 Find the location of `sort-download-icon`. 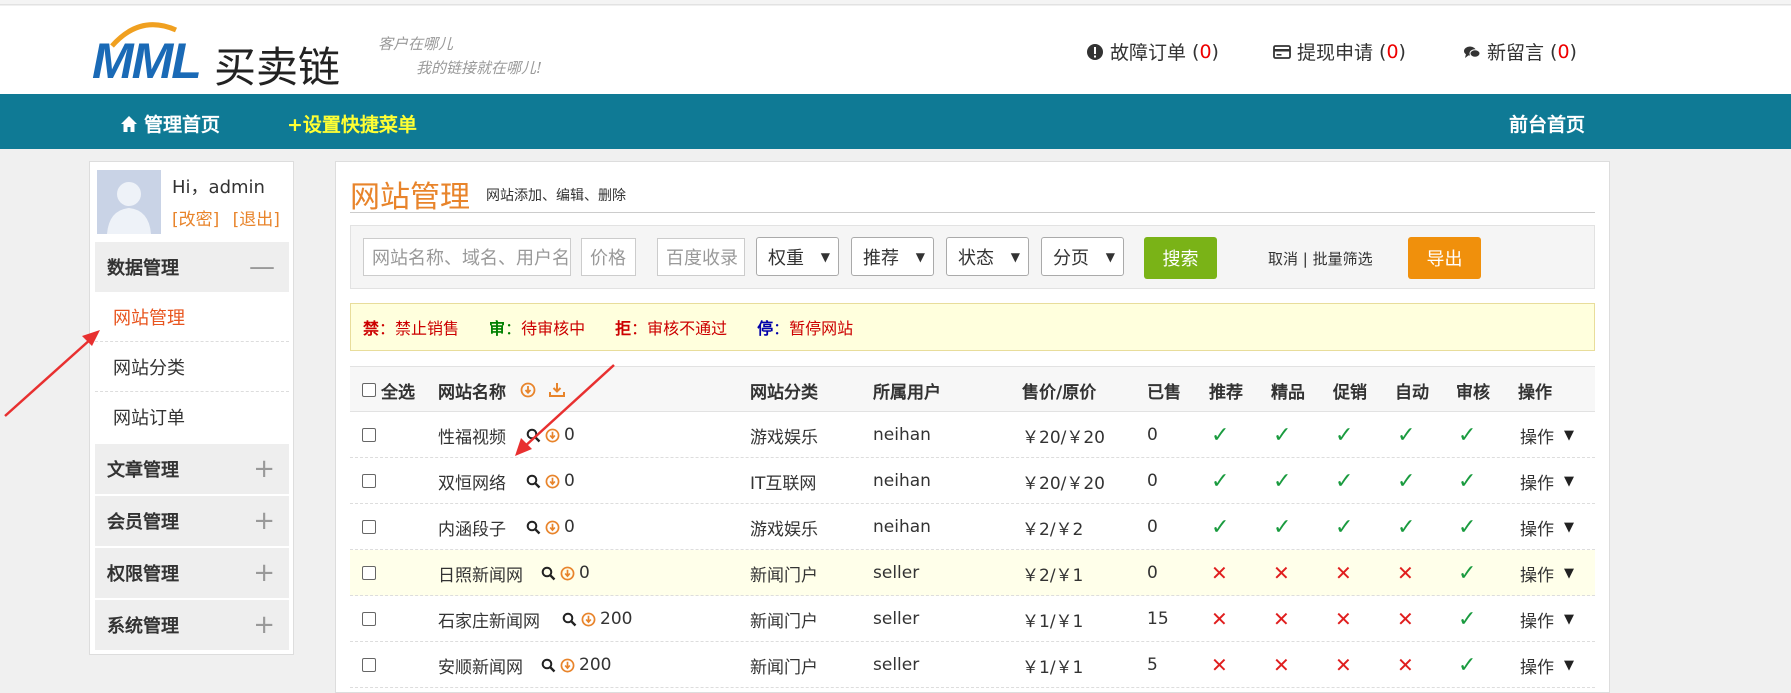

sort-download-icon is located at coordinates (528, 390).